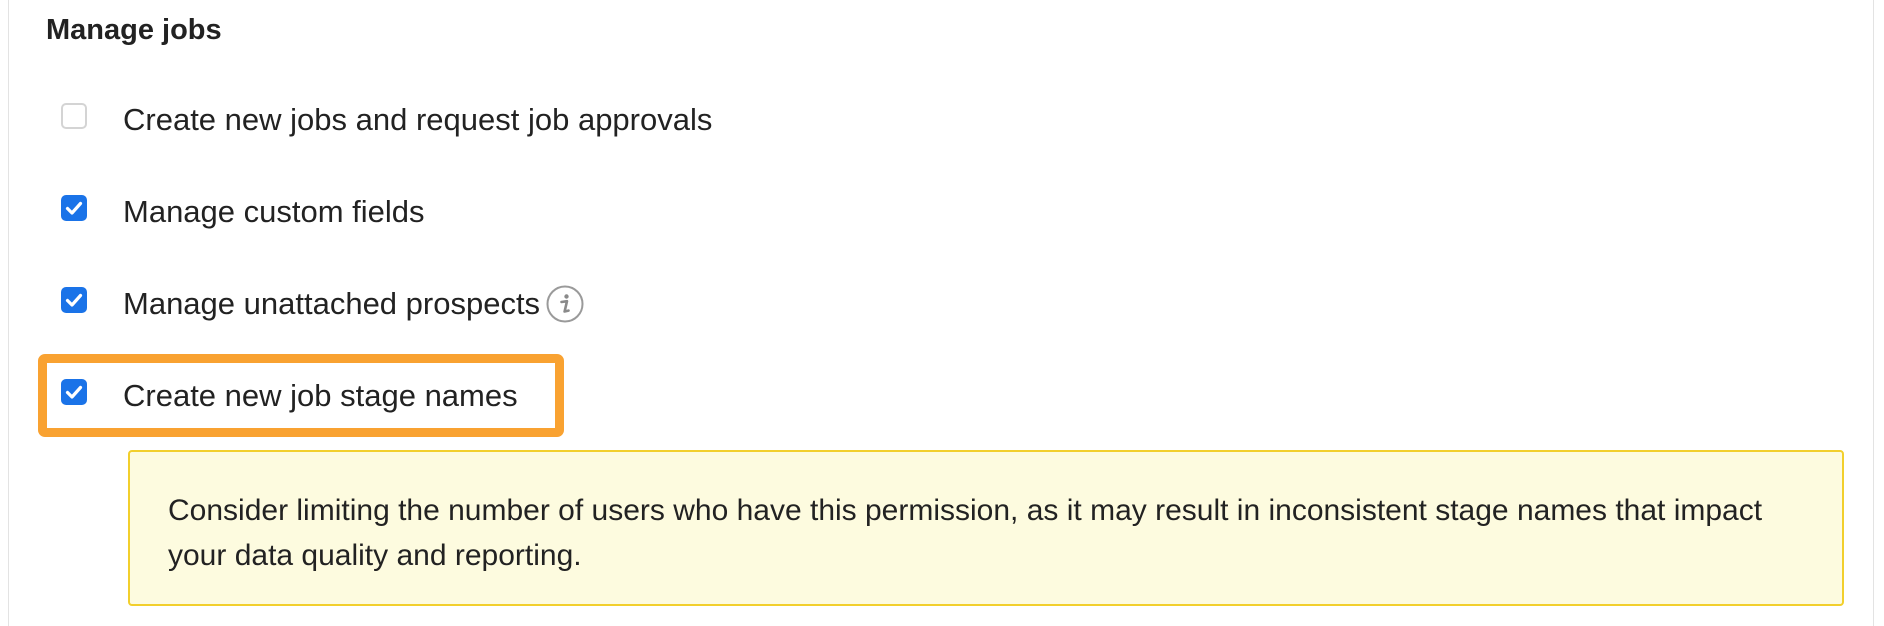  I want to click on info-icon, so click(565, 304).